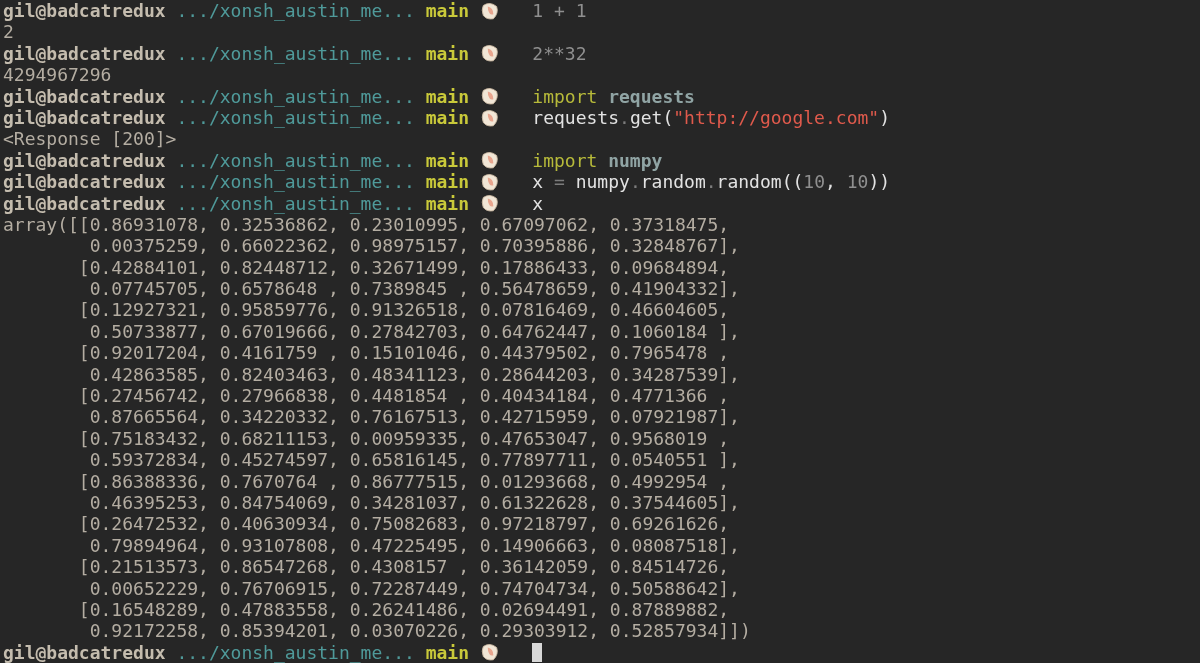  I want to click on command-text: 2**32, so click(559, 53).